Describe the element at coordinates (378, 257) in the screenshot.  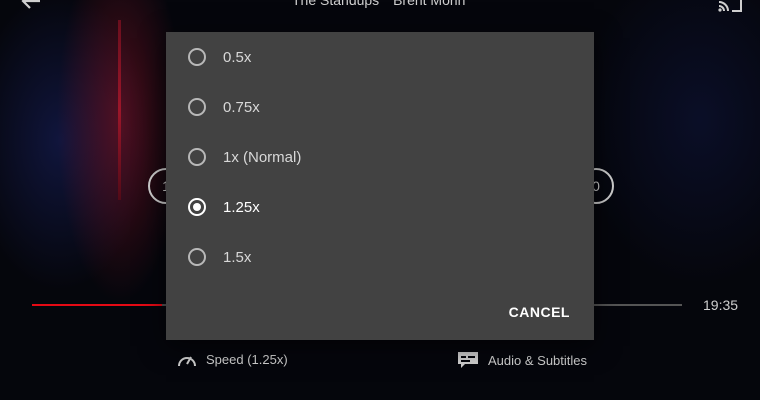
I see `speed-option-1-5x: 1.5x` at that location.